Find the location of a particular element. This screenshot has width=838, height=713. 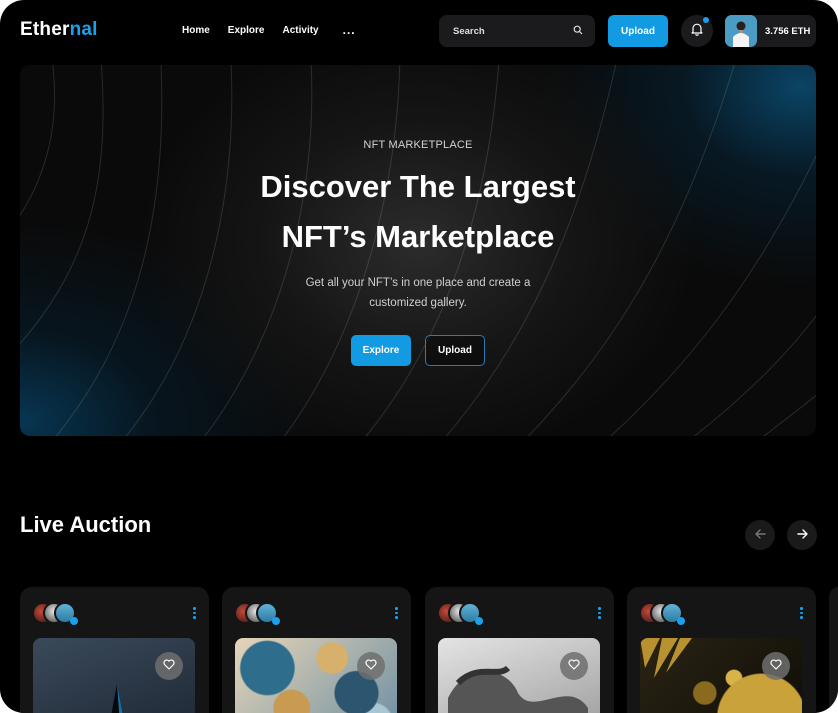

search-box is located at coordinates (517, 31).